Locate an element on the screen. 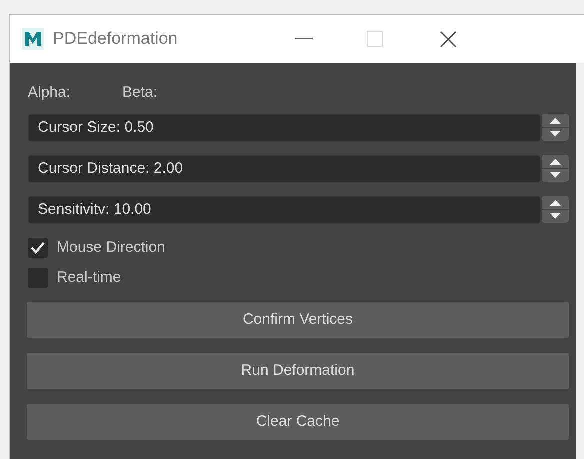 This screenshot has width=584, height=459. spin-field: Cursor Size: 0.50 is located at coordinates (284, 128).